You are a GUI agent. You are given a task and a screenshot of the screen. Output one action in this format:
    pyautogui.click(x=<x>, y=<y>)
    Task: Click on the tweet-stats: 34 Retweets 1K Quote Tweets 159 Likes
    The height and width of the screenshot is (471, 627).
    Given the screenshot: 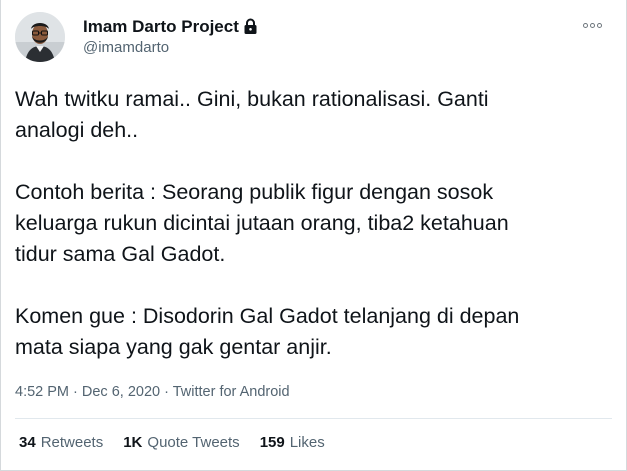 What is the action you would take?
    pyautogui.click(x=182, y=443)
    